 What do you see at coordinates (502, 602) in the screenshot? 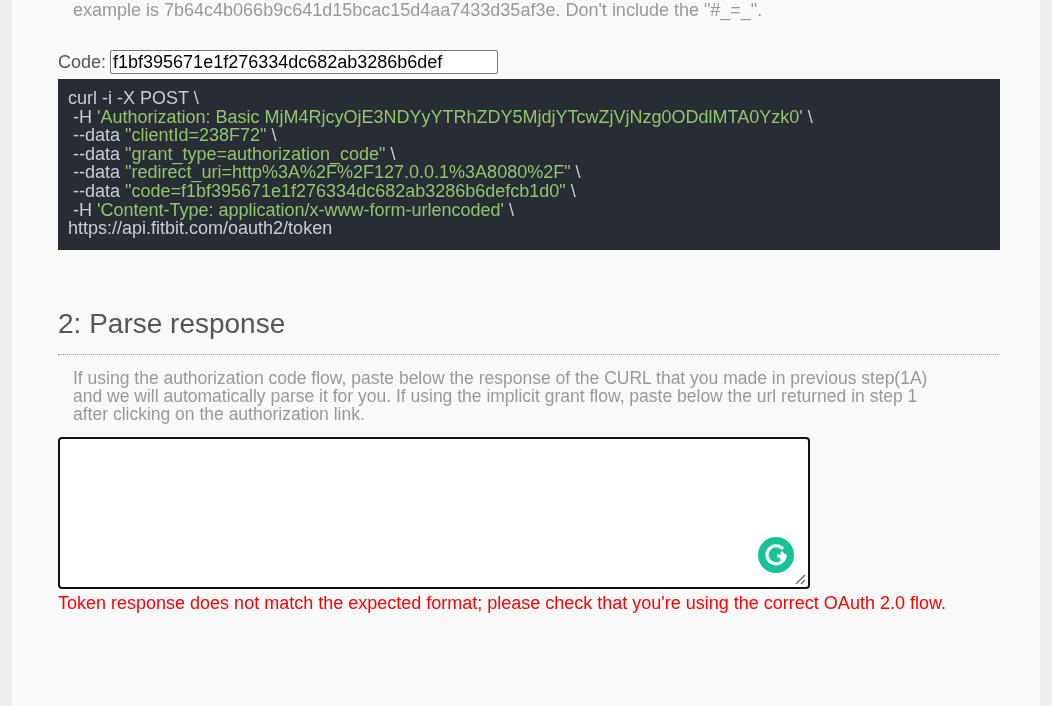
I see `error-message: Token response does not match the expected format; please check that you're using the correct OAuth 2.0 flow.` at bounding box center [502, 602].